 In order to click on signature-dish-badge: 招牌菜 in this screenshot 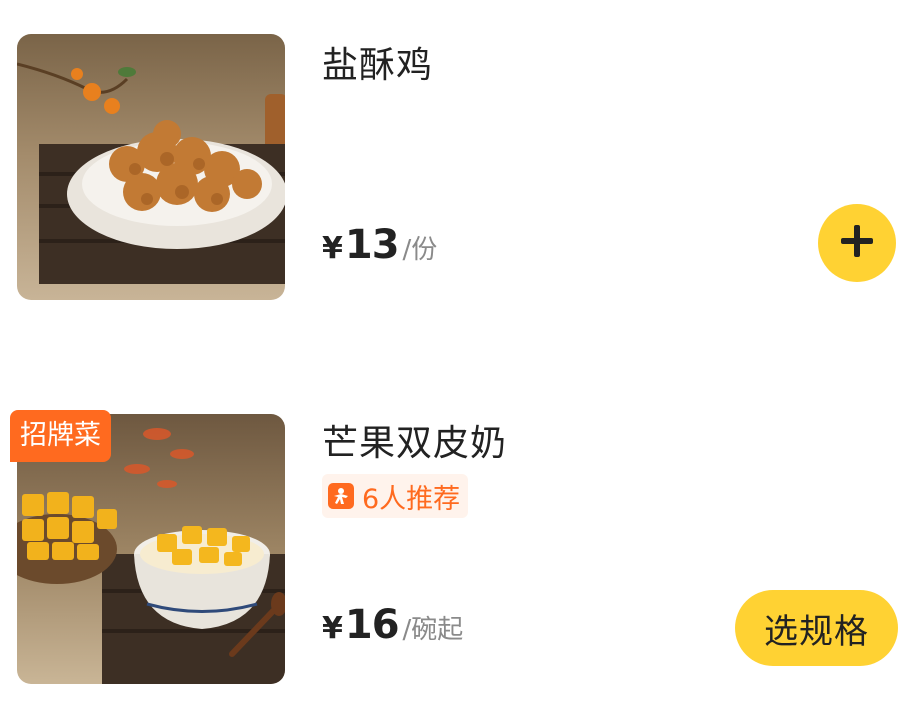, I will do `click(60, 436)`.